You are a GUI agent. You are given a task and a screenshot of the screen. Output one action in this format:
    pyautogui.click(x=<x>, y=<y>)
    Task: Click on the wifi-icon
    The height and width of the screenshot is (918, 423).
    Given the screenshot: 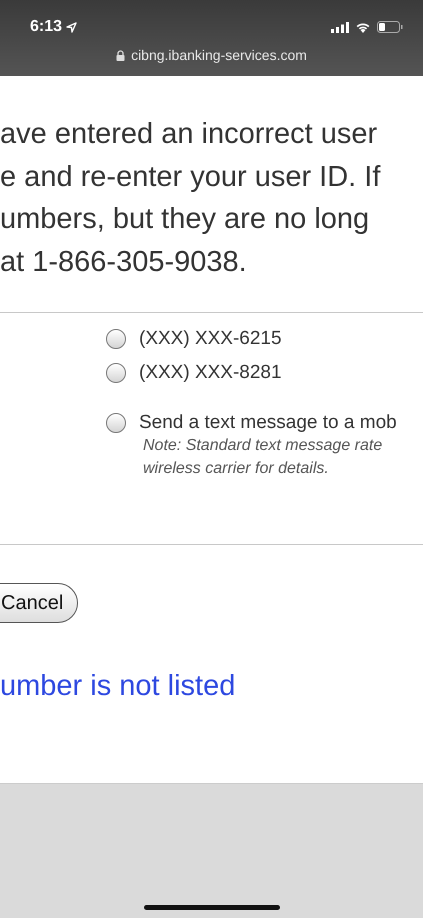 What is the action you would take?
    pyautogui.click(x=363, y=27)
    